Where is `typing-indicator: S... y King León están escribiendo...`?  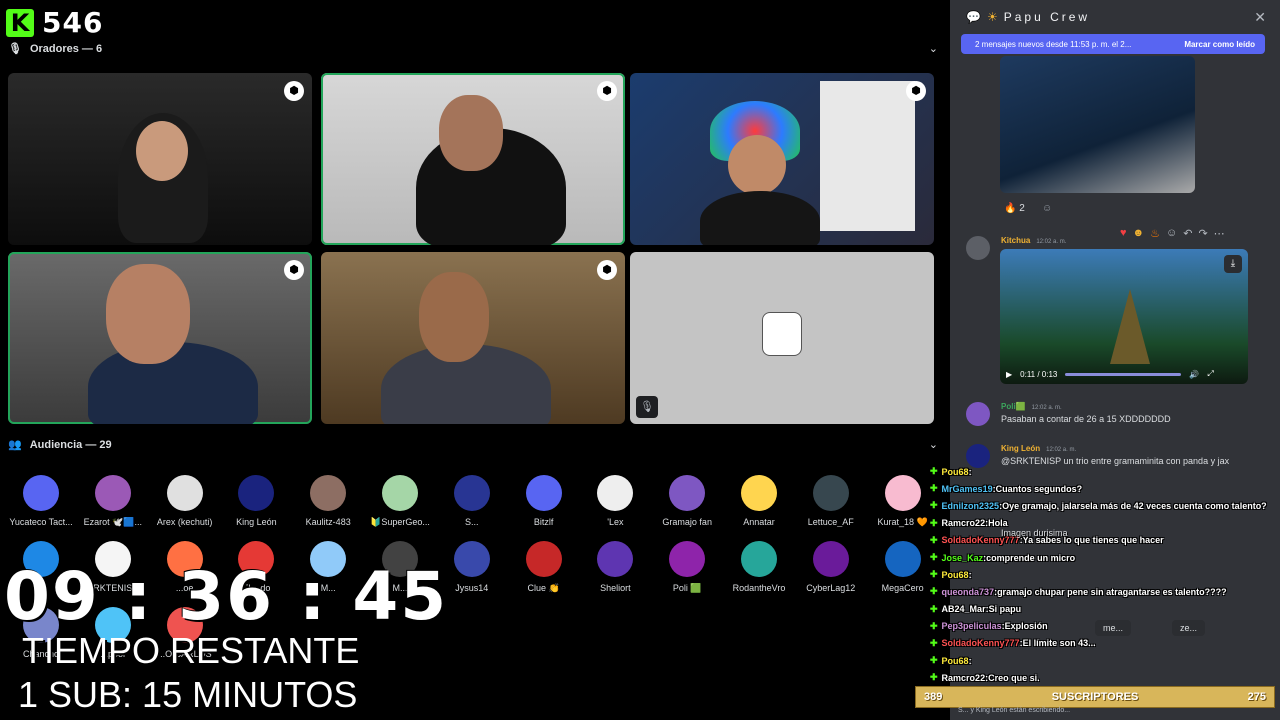 typing-indicator: S... y King León están escribiendo... is located at coordinates (1014, 710).